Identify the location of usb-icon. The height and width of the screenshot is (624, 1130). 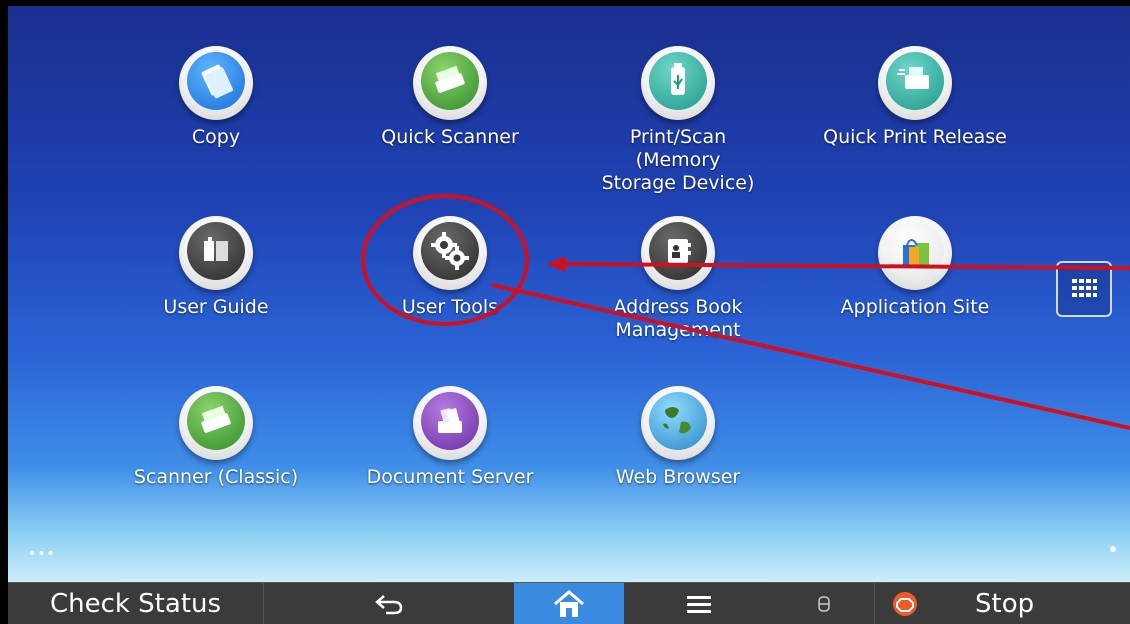
(678, 83).